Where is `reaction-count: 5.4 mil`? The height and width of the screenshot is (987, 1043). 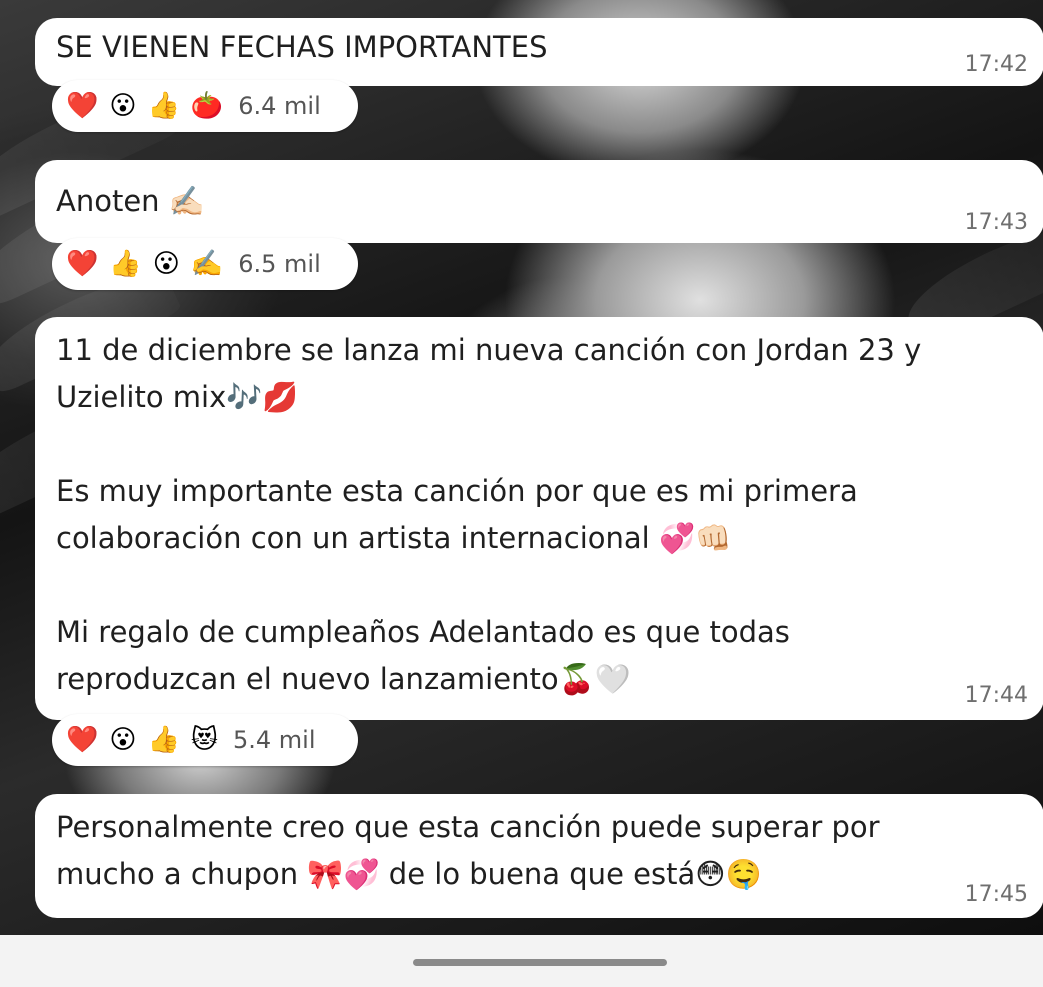 reaction-count: 5.4 mil is located at coordinates (274, 740).